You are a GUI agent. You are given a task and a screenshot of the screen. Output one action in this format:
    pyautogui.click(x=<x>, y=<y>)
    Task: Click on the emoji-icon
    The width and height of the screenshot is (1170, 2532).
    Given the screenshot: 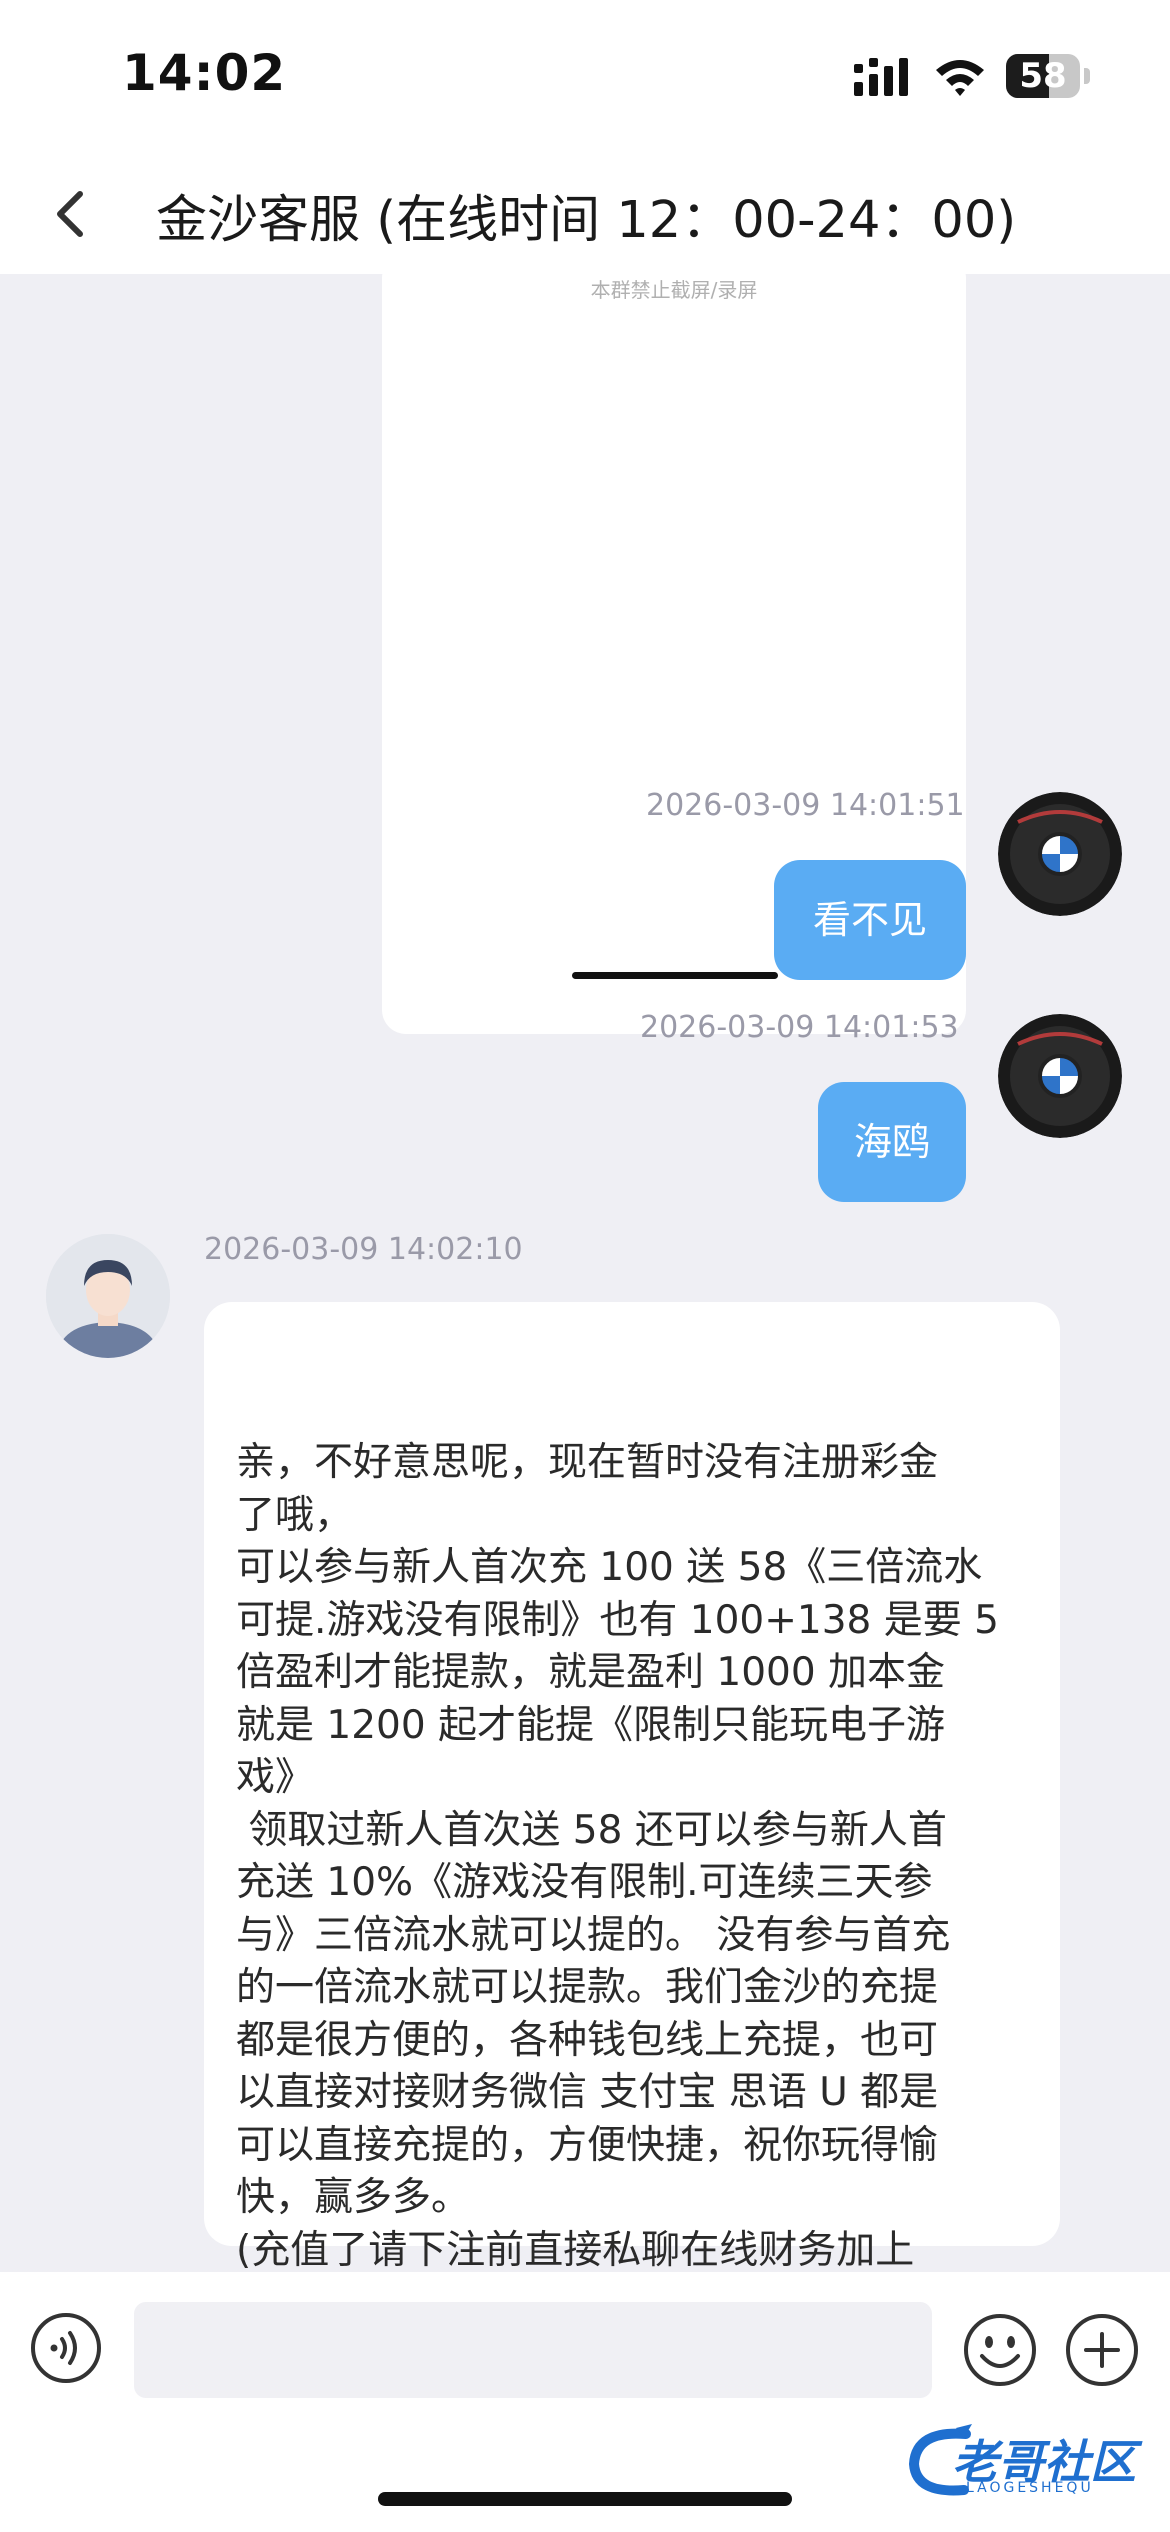 What is the action you would take?
    pyautogui.click(x=1000, y=2350)
    